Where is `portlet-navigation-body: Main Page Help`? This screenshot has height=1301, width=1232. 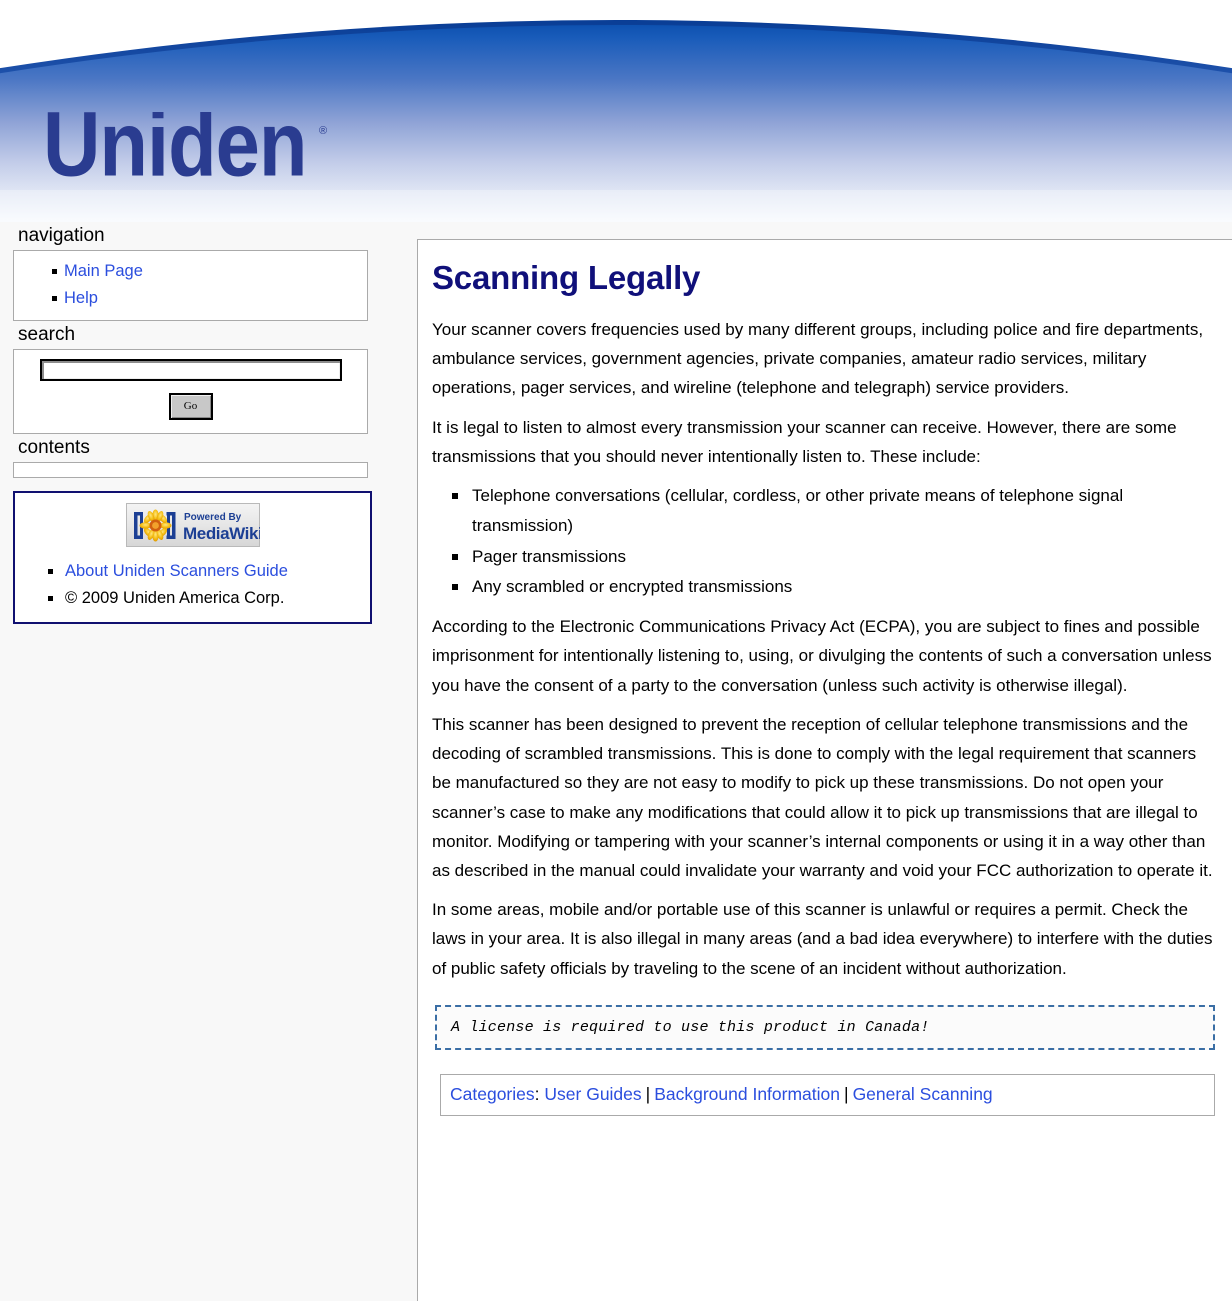
portlet-navigation-body: Main Page Help is located at coordinates (190, 285).